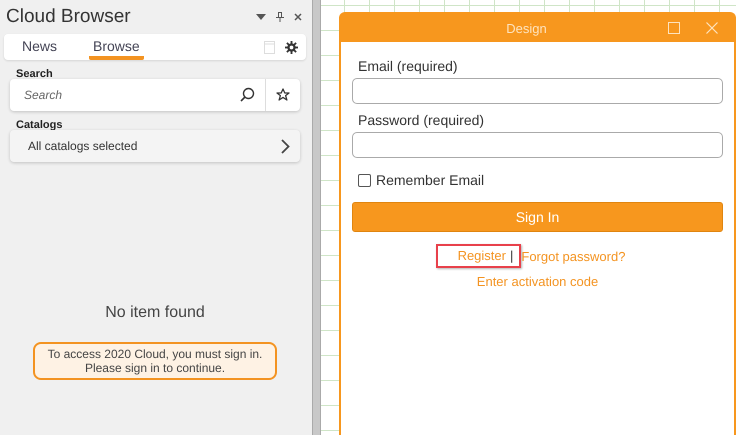 Image resolution: width=736 pixels, height=435 pixels. Describe the element at coordinates (283, 95) in the screenshot. I see `star-icon` at that location.